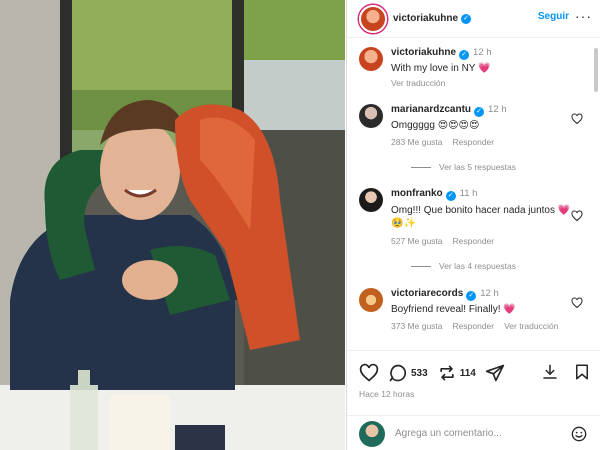 This screenshot has height=450, width=600. I want to click on post-header: victoriakuhne ✓ Seguir ···, so click(473, 19).